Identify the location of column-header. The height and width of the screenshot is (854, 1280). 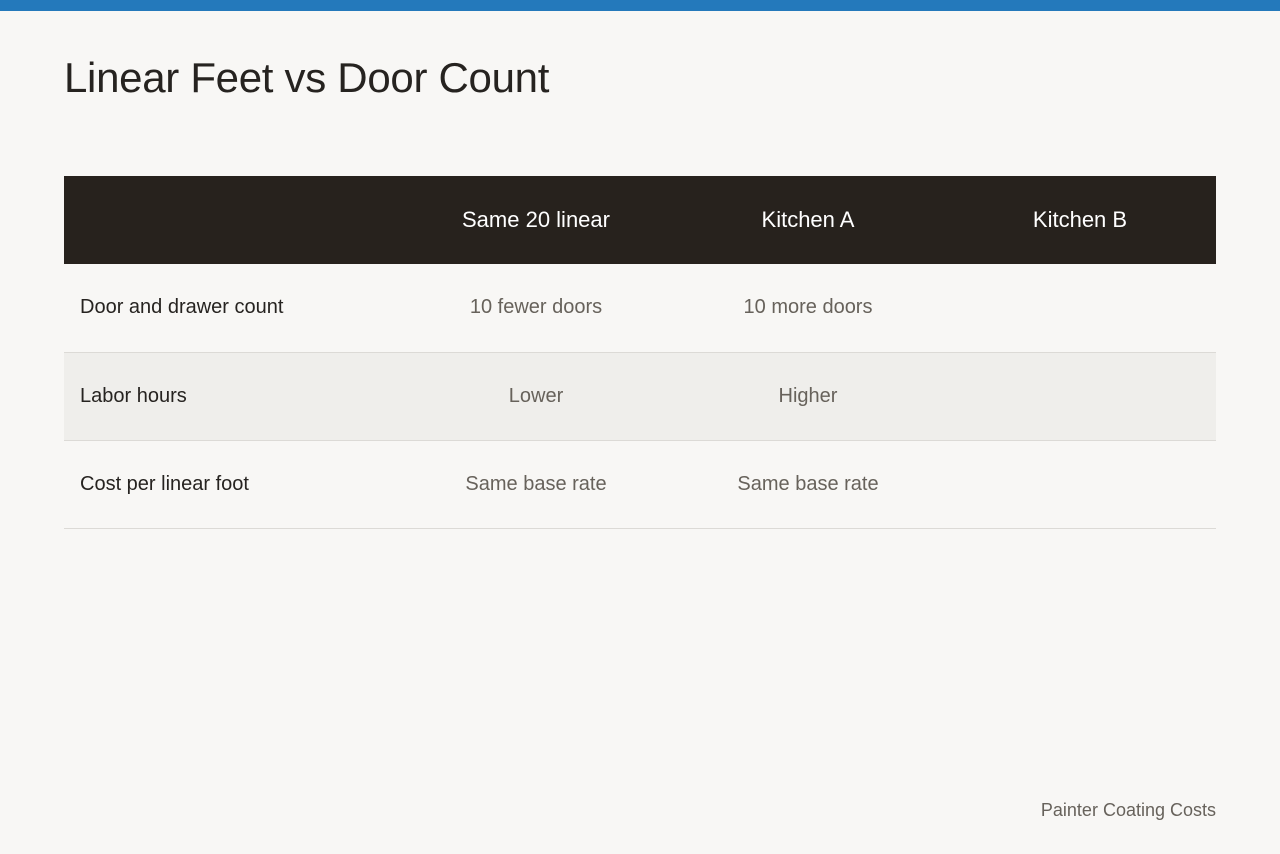
(232, 220).